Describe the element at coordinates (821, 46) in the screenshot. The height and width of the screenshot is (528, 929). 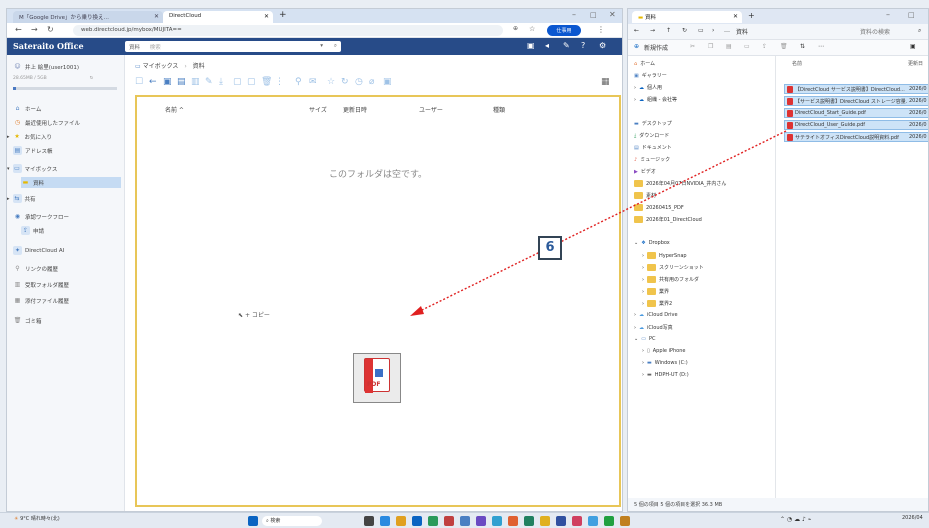
I see `more-icon: ⋯` at that location.